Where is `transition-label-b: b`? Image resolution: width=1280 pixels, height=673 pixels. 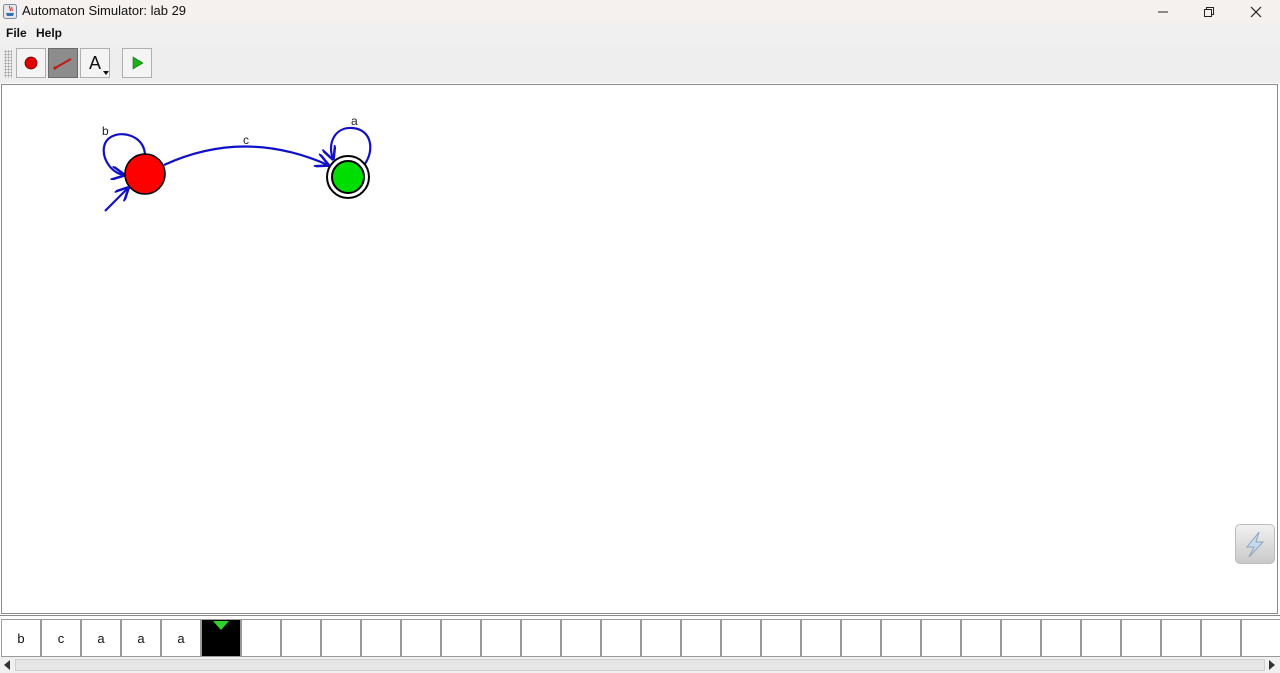 transition-label-b: b is located at coordinates (105, 131).